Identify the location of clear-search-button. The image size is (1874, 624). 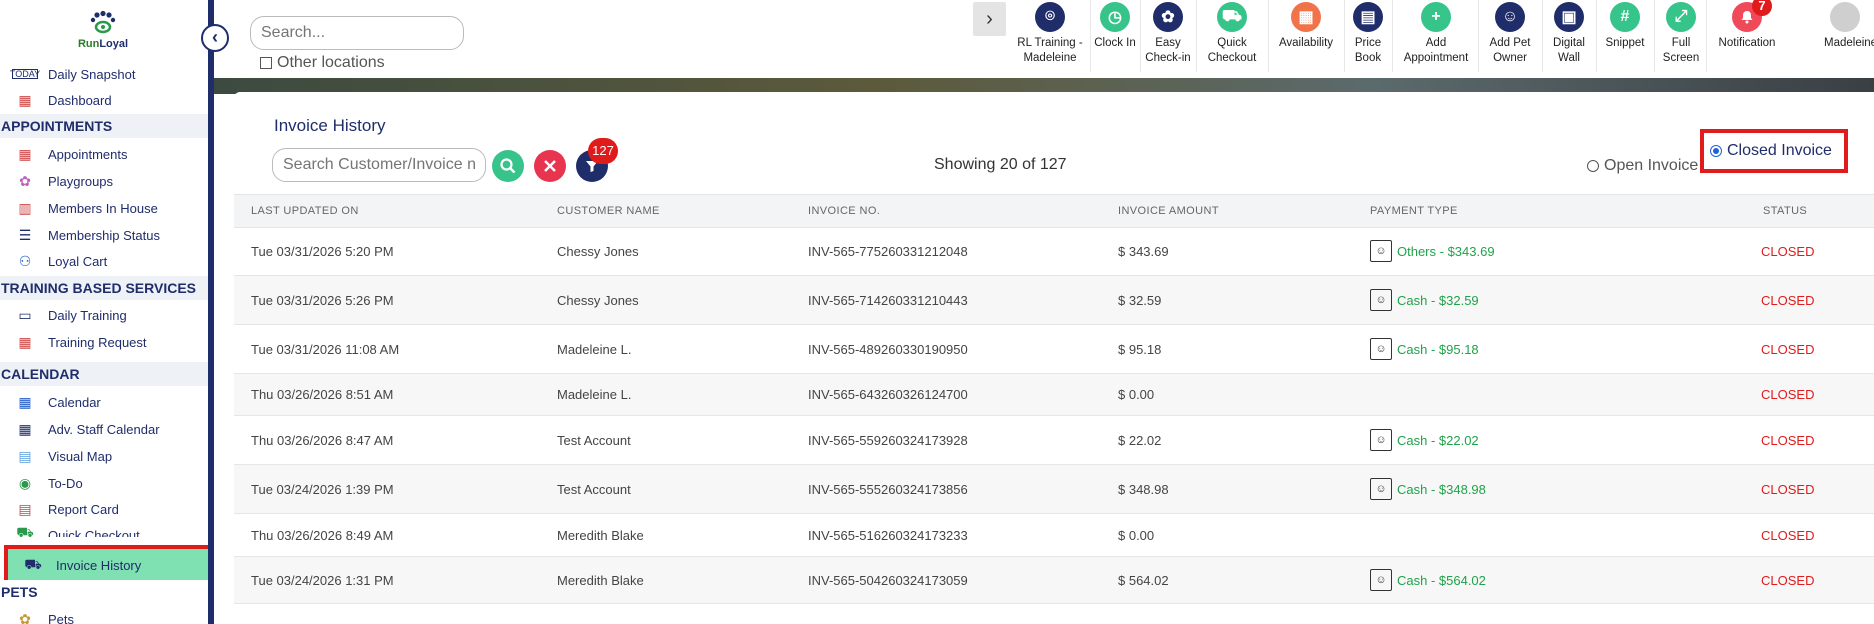
(550, 166).